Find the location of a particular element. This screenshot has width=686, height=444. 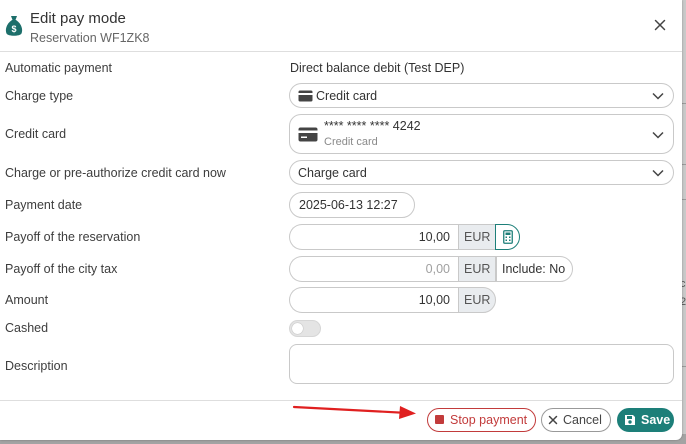

include-city-tax-toggle: Include: No is located at coordinates (534, 269).